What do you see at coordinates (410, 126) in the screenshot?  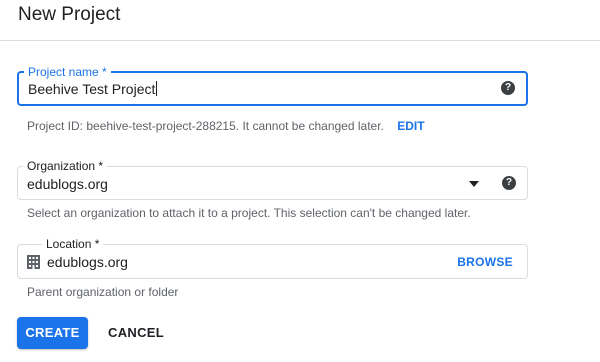 I see `edit-project-id-link: EDIT` at bounding box center [410, 126].